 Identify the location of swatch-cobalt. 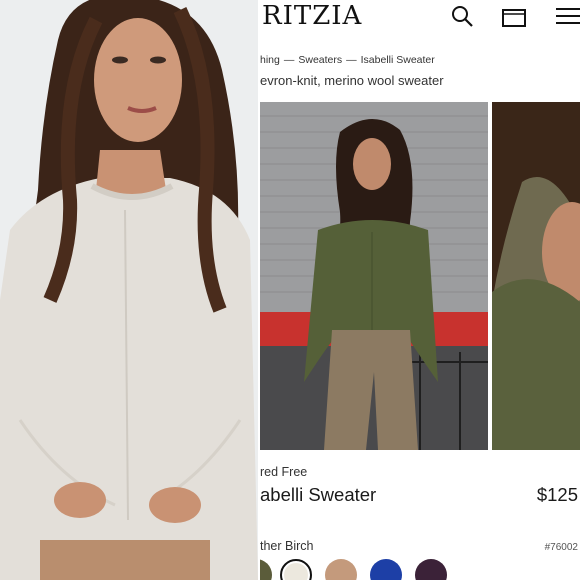
(386, 569).